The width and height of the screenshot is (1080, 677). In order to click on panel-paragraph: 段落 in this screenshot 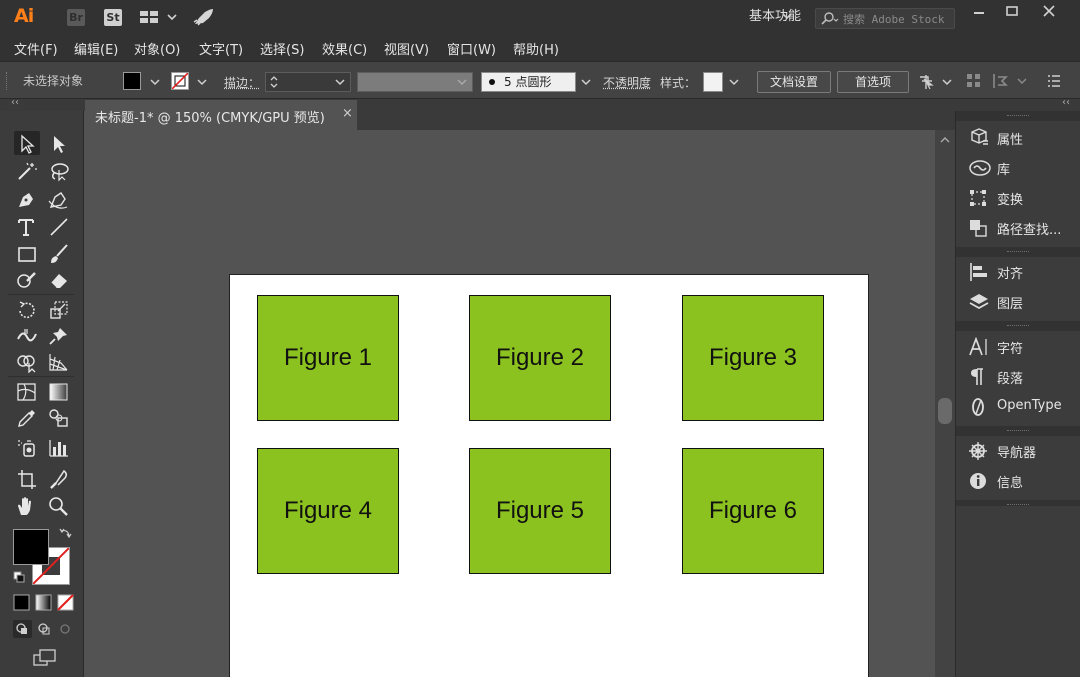, I will do `click(1018, 377)`.